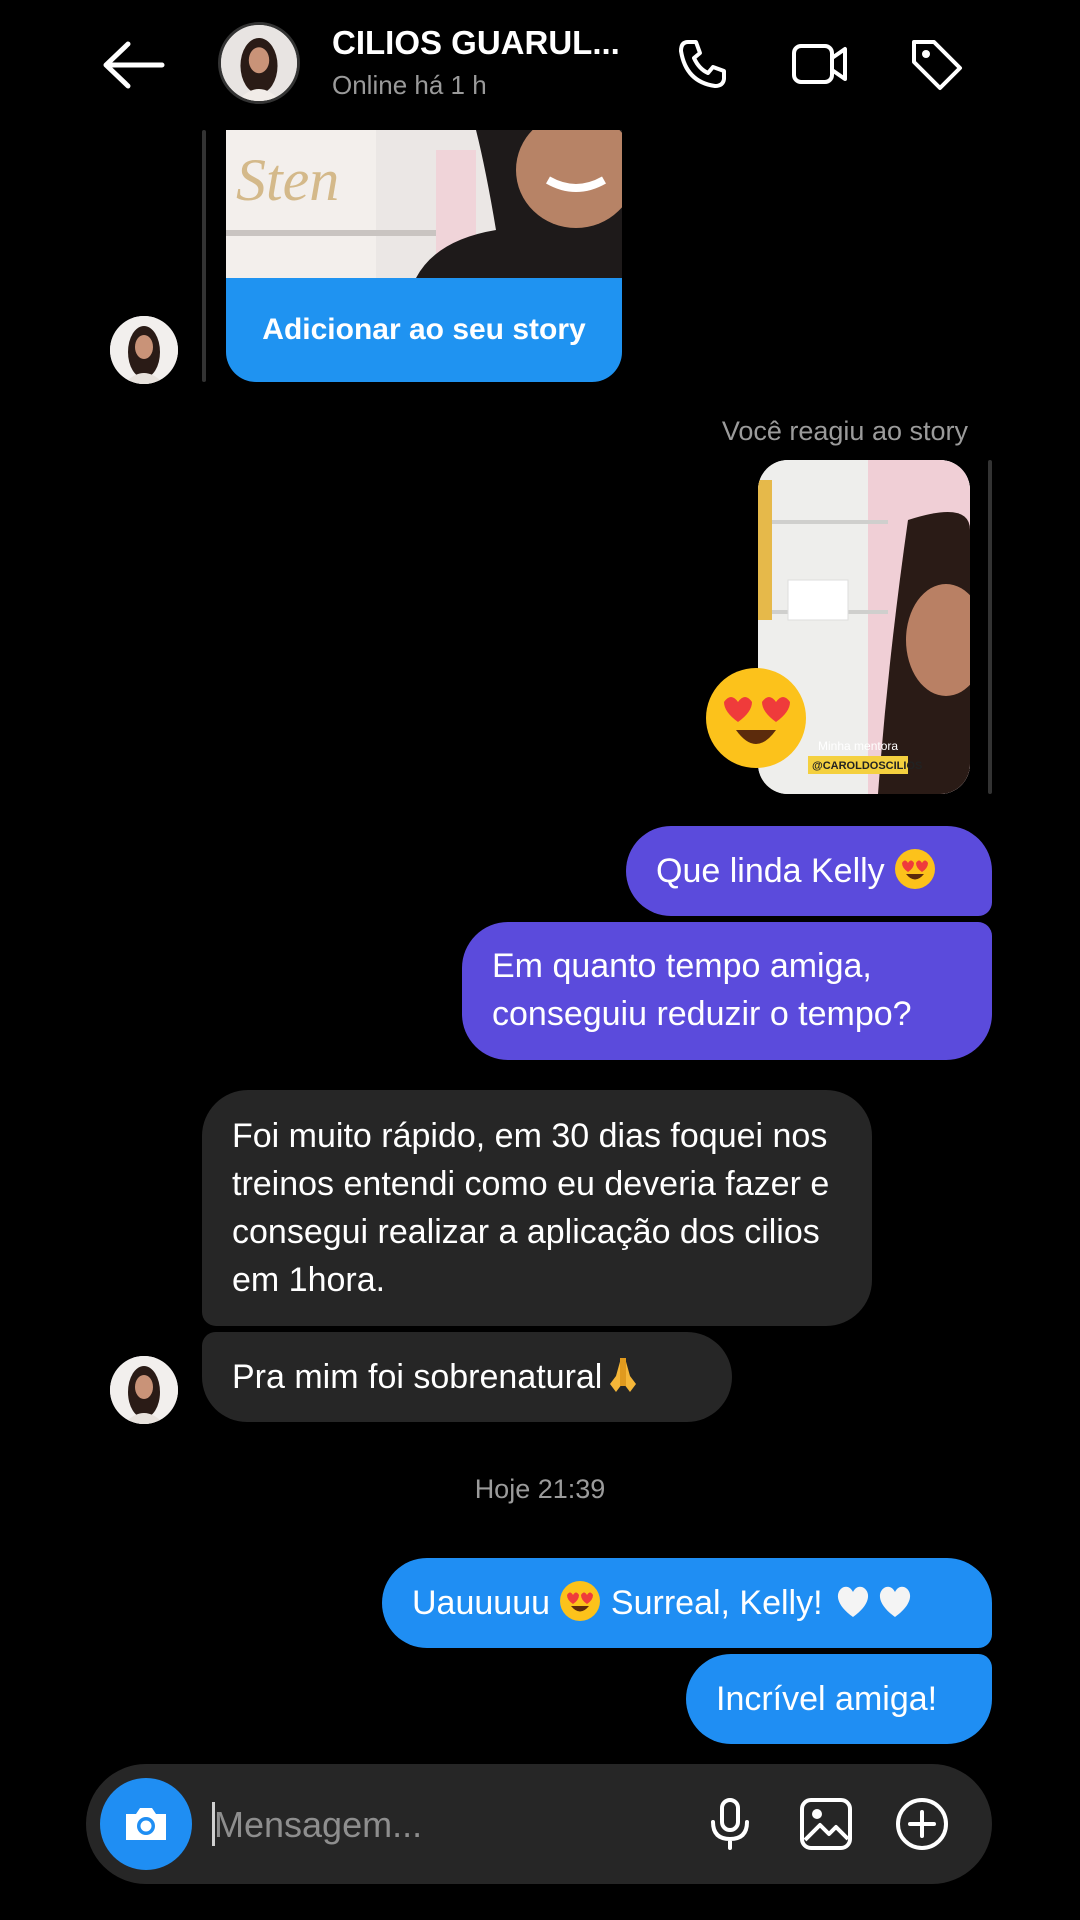 The image size is (1080, 1920). Describe the element at coordinates (424, 204) in the screenshot. I see `shared-story-preview: Sten` at that location.